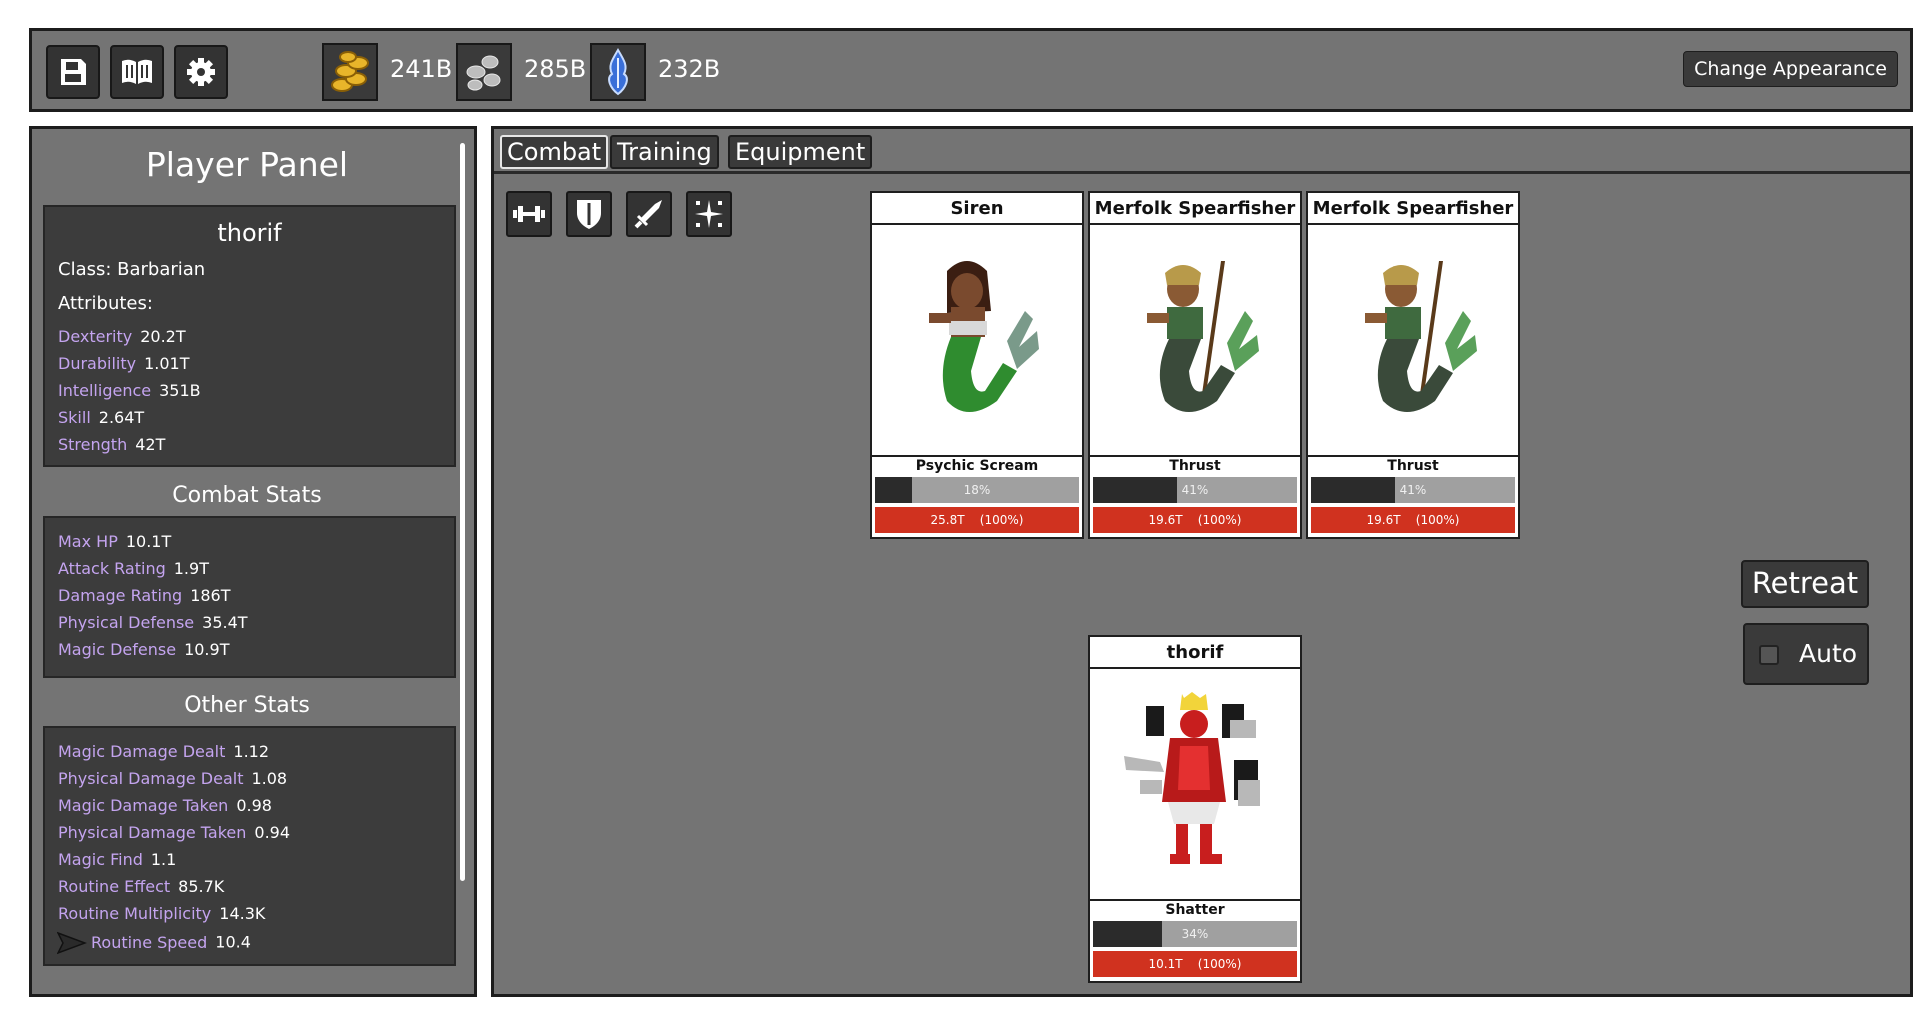 The image size is (1920, 1018). What do you see at coordinates (112, 568) in the screenshot?
I see `stat-name: Attack Rating` at bounding box center [112, 568].